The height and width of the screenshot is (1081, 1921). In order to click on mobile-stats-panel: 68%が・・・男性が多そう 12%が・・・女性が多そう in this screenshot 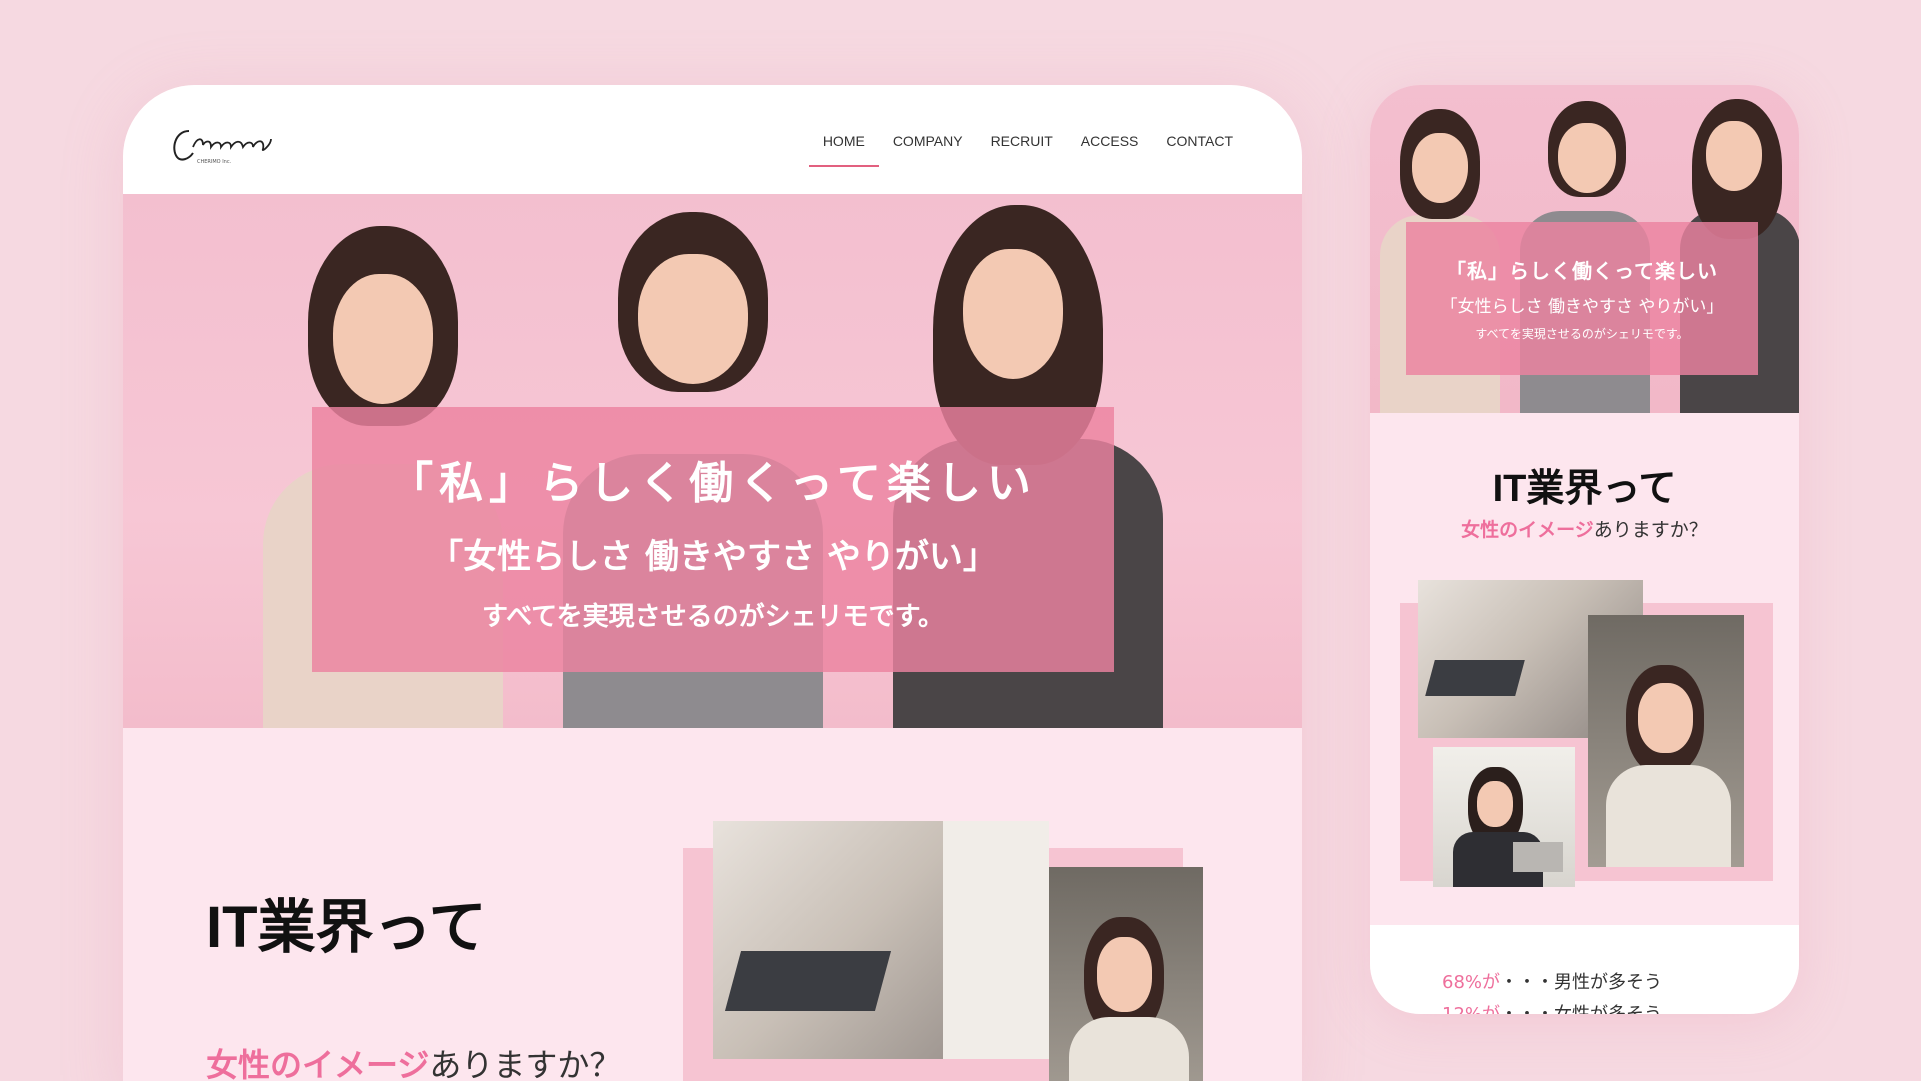, I will do `click(1584, 969)`.